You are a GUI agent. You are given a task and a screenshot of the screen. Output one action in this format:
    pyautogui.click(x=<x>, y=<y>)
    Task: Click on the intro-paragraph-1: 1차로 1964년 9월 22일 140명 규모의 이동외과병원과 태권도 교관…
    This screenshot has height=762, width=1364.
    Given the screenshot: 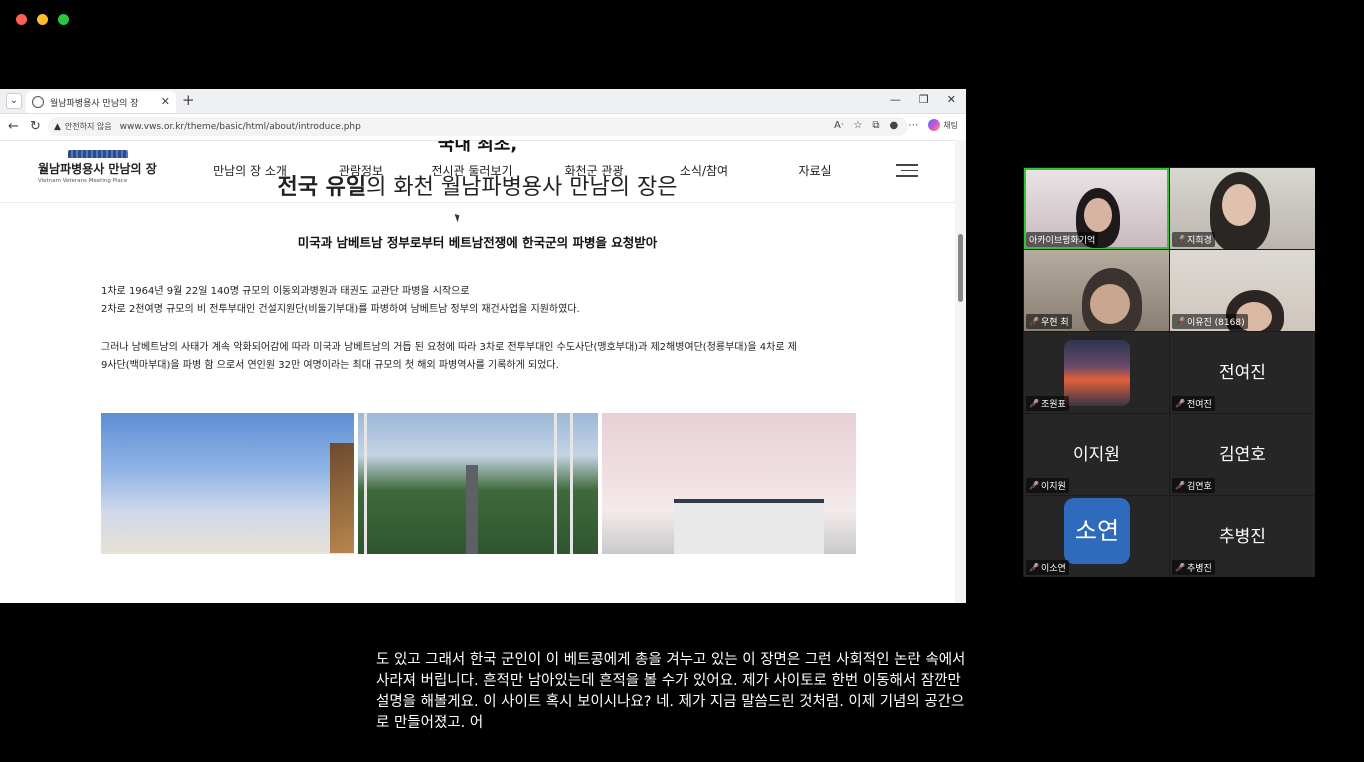 What is the action you would take?
    pyautogui.click(x=481, y=301)
    